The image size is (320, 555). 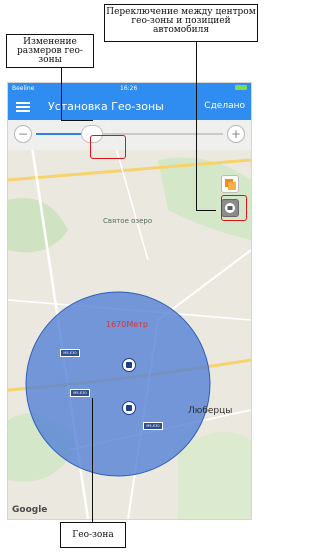 What do you see at coordinates (30, 510) in the screenshot?
I see `google-logo: Google` at bounding box center [30, 510].